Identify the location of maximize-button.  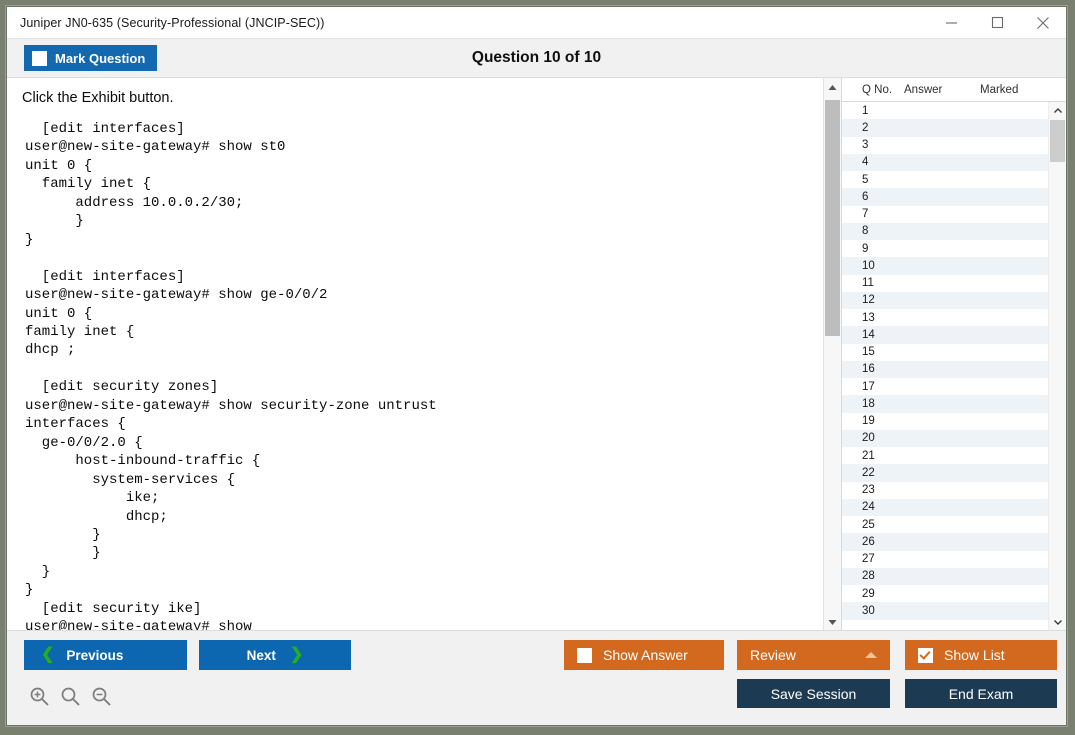
(997, 22).